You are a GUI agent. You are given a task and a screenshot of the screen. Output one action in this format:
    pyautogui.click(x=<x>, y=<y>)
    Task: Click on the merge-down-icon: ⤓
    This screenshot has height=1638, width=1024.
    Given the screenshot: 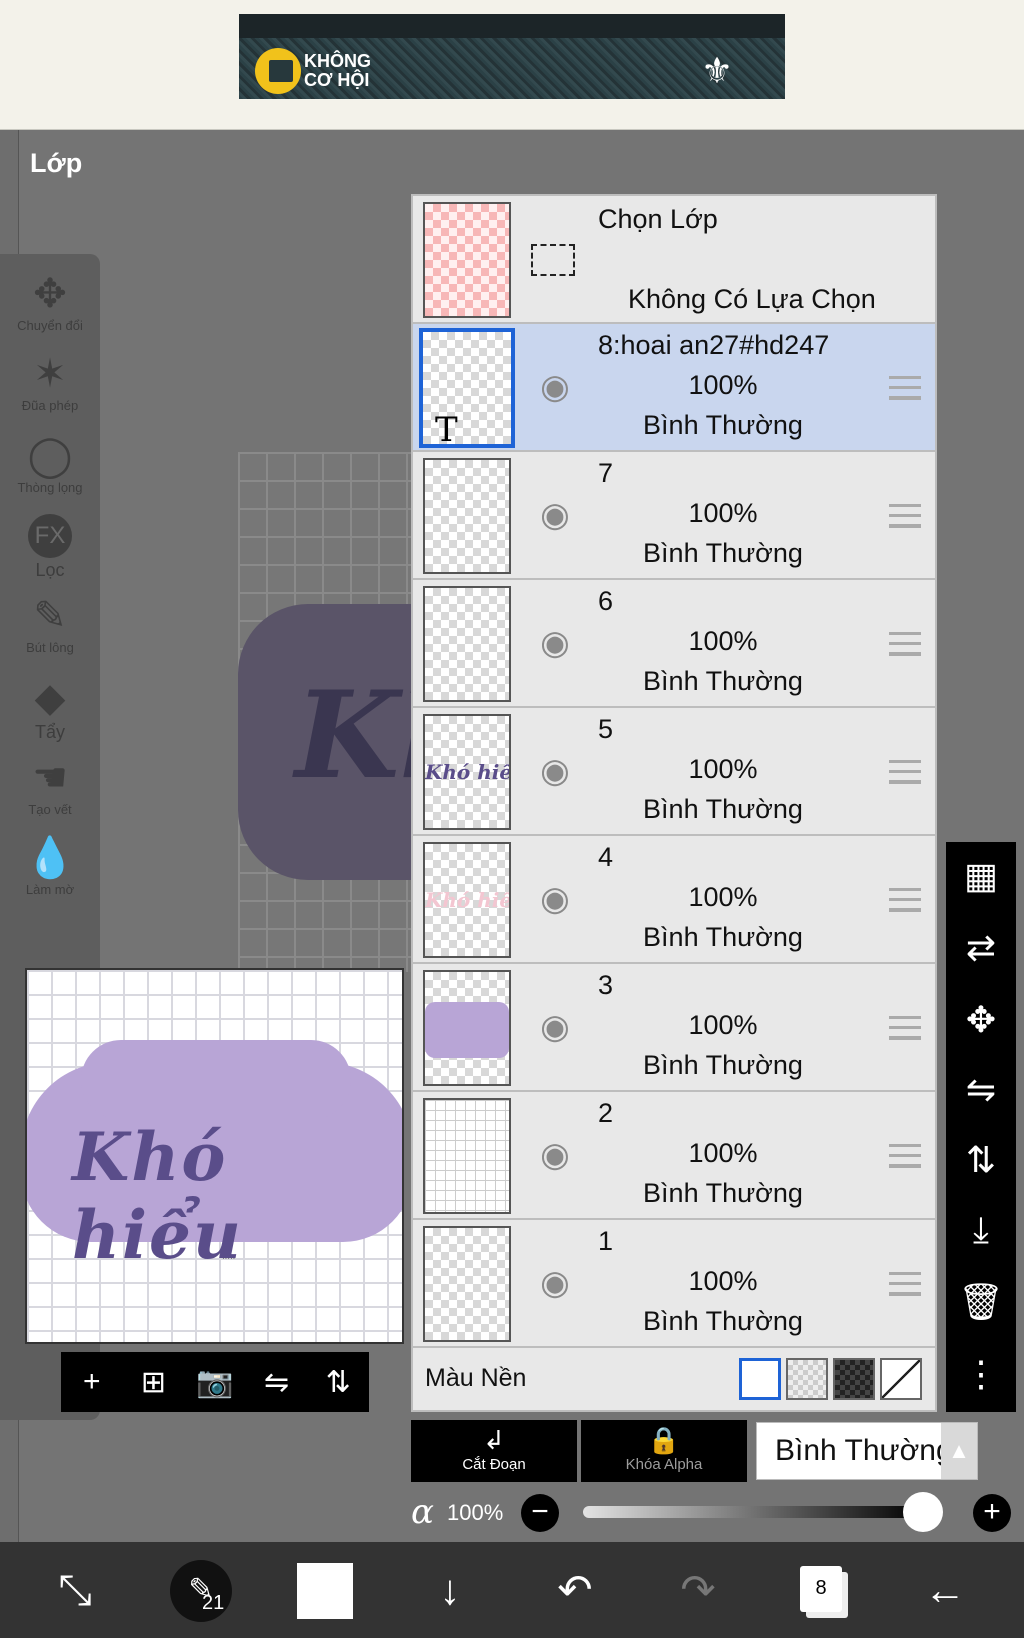 What is the action you would take?
    pyautogui.click(x=981, y=1230)
    